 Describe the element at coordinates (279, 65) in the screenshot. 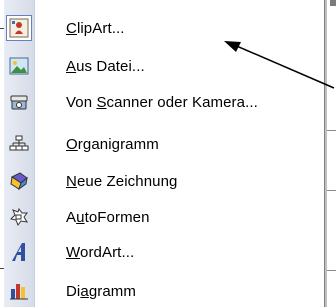

I see `callout-arrow` at that location.